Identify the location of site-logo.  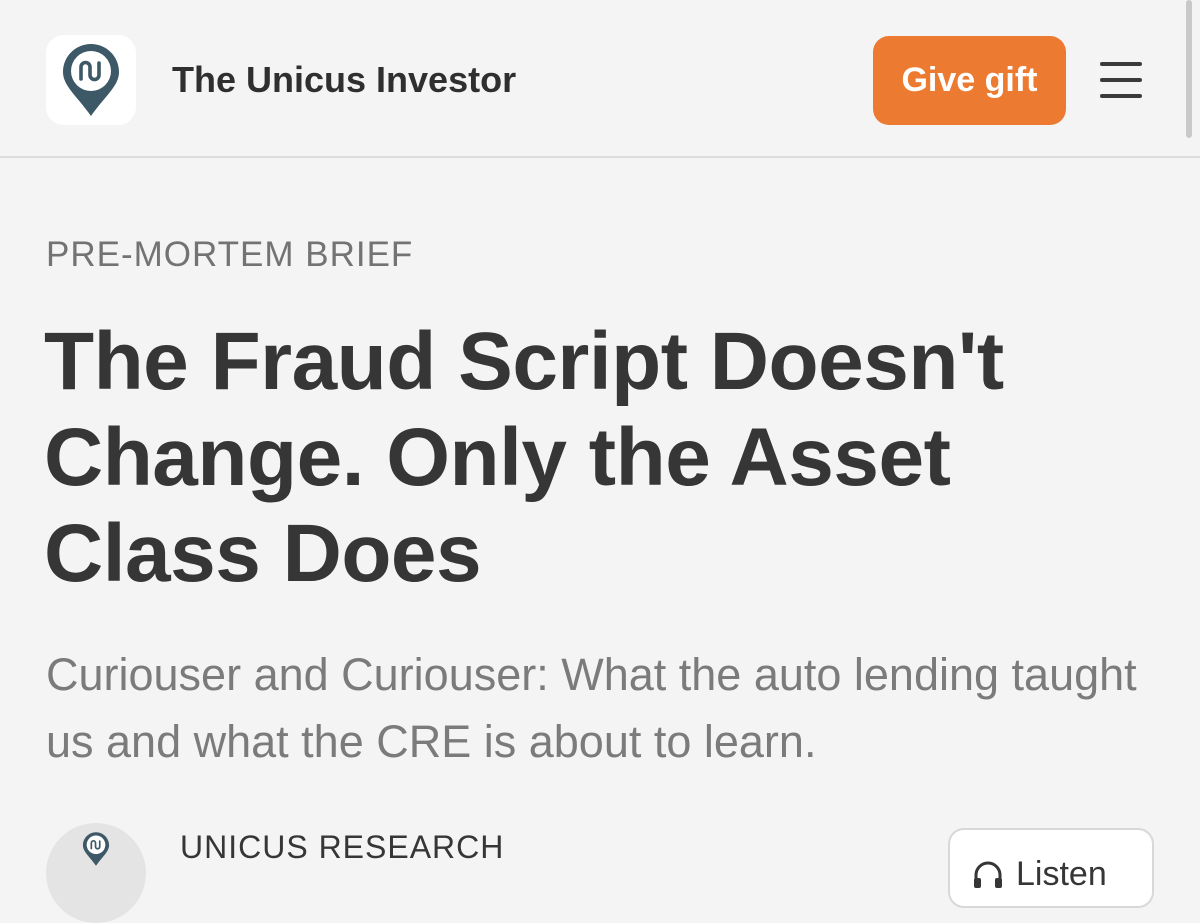
(91, 80).